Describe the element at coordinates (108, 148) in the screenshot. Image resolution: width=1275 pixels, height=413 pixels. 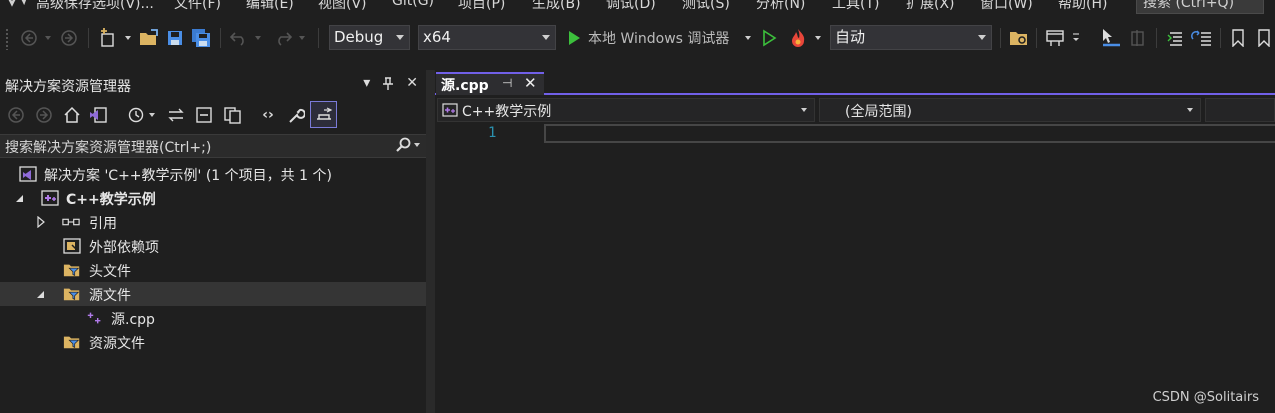
I see `search-placeholder: 搜索解决方案资源管理器(Ctrl+;)` at that location.